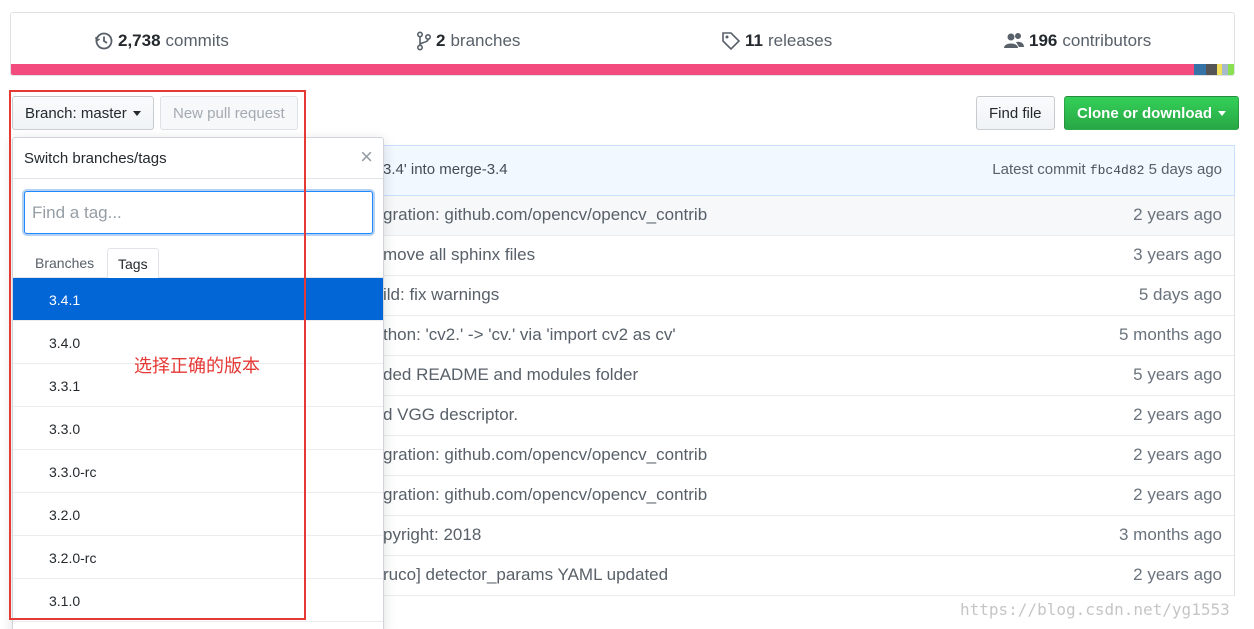  What do you see at coordinates (197, 40) in the screenshot?
I see `commits-label: commits` at bounding box center [197, 40].